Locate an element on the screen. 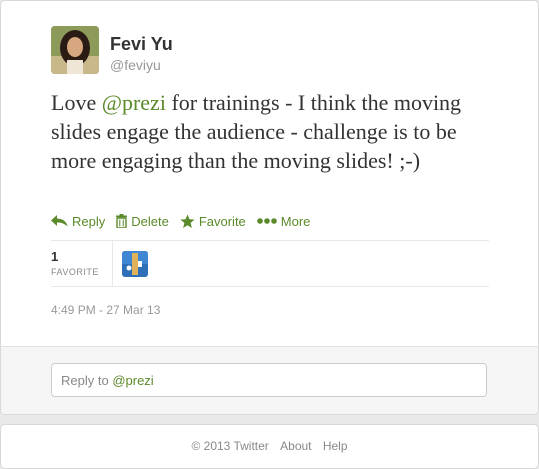  author-handle: @feviyu is located at coordinates (135, 65).